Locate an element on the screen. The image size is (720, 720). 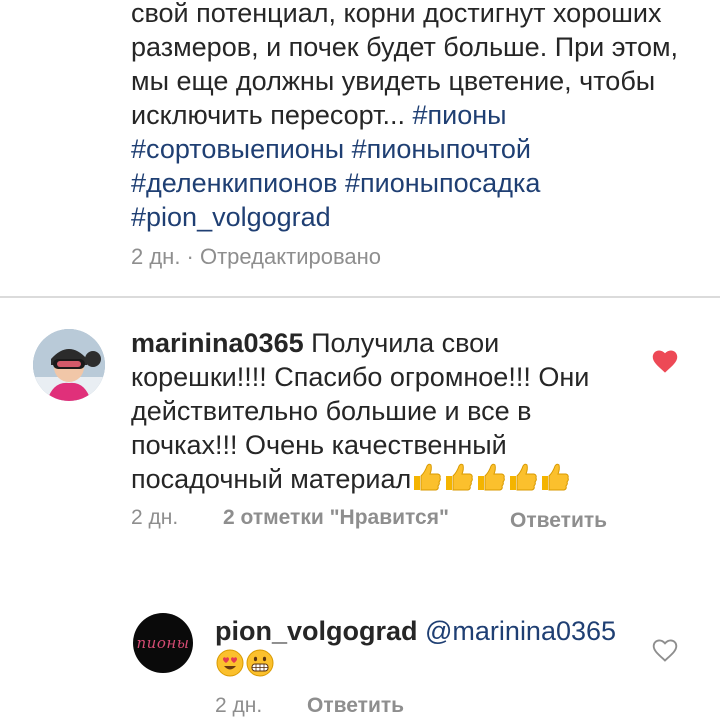
avatar: пионы is located at coordinates (163, 643).